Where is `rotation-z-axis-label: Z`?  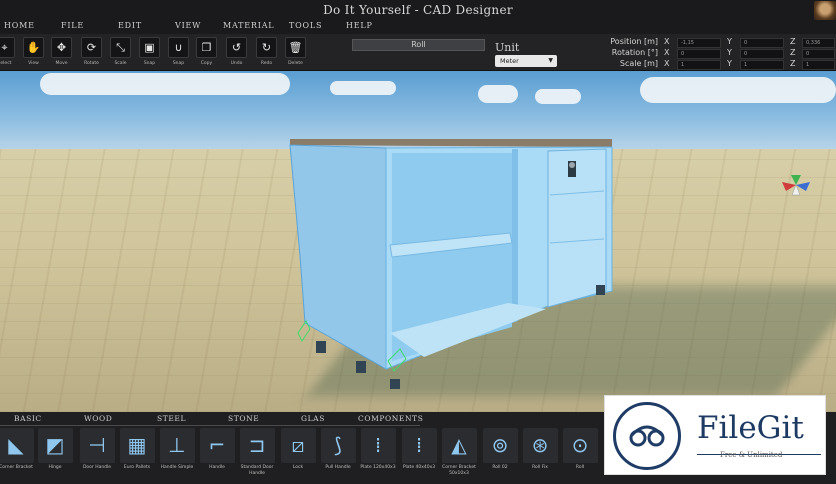
rotation-z-axis-label: Z is located at coordinates (793, 52).